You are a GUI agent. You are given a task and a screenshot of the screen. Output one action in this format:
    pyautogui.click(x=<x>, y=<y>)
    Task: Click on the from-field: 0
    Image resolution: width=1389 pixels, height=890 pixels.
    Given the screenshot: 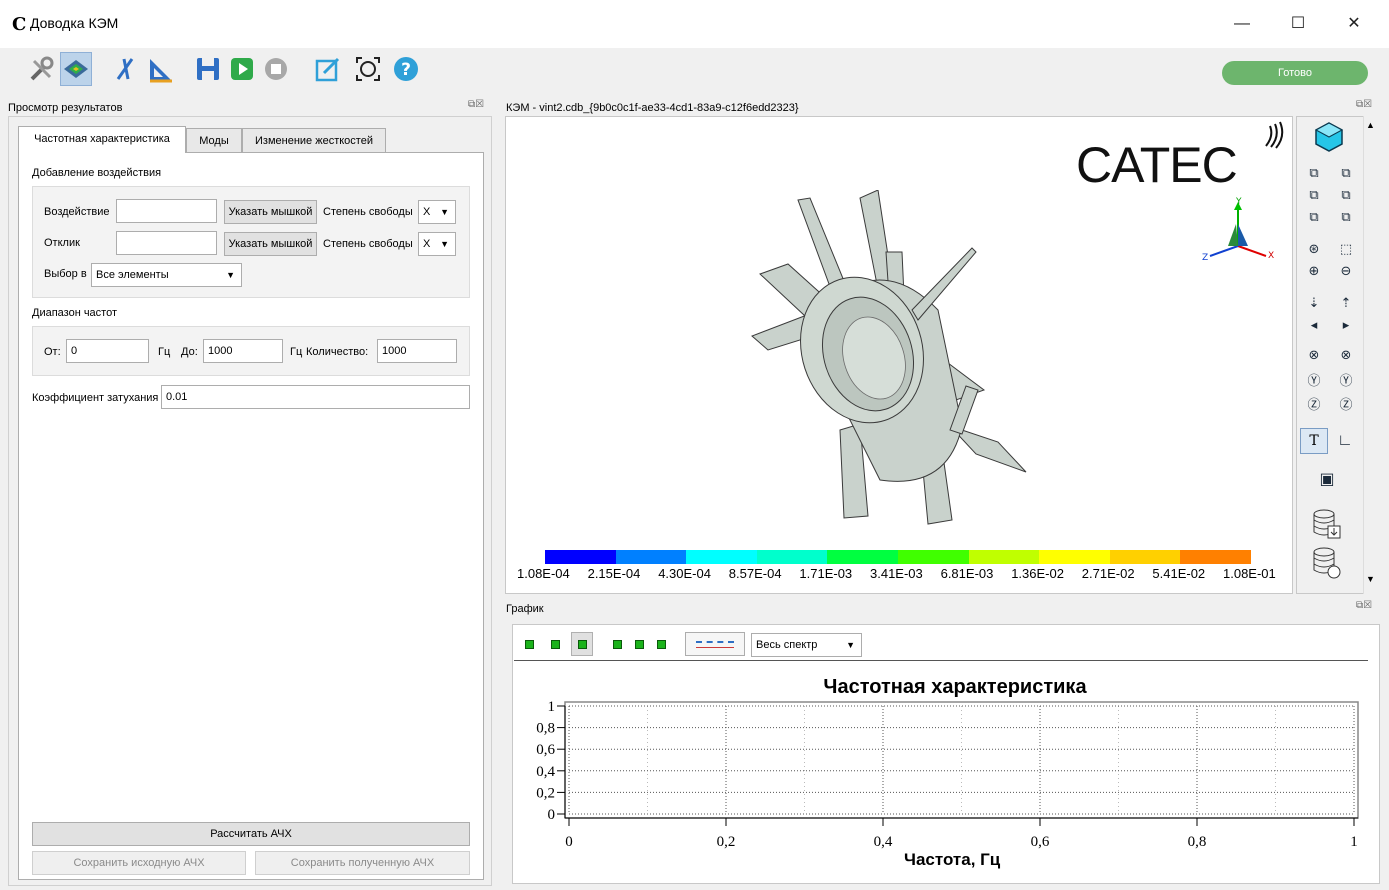 What is the action you would take?
    pyautogui.click(x=107, y=351)
    